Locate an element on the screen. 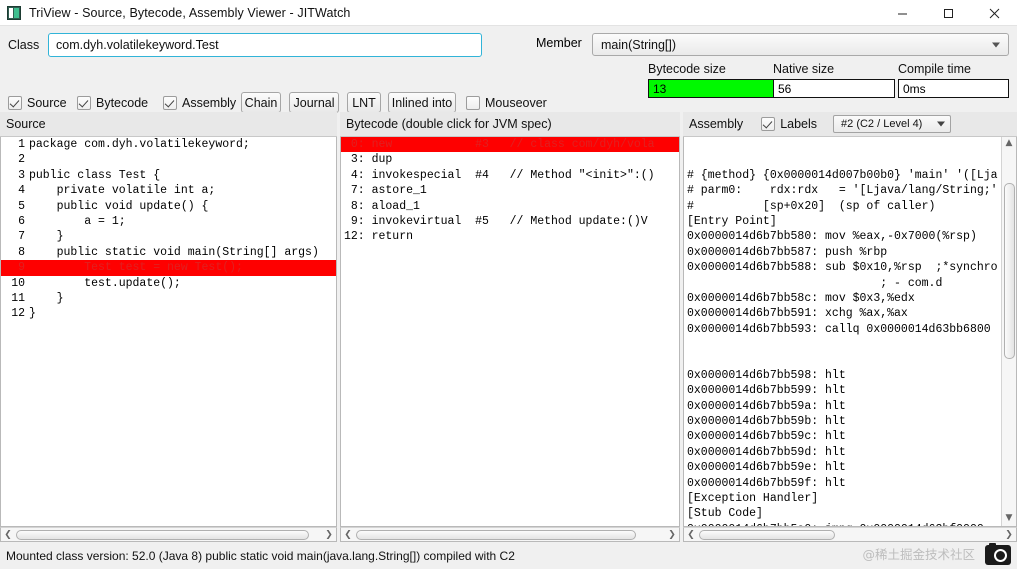 The width and height of the screenshot is (1017, 569). source-hscrollbar: ❮ ❯ is located at coordinates (168, 534).